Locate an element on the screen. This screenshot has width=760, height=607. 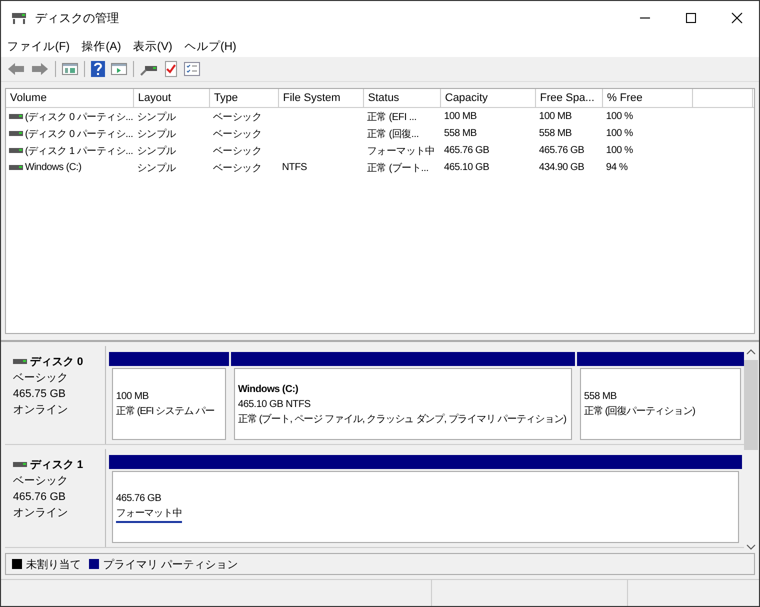
document-check-icon is located at coordinates (171, 69).